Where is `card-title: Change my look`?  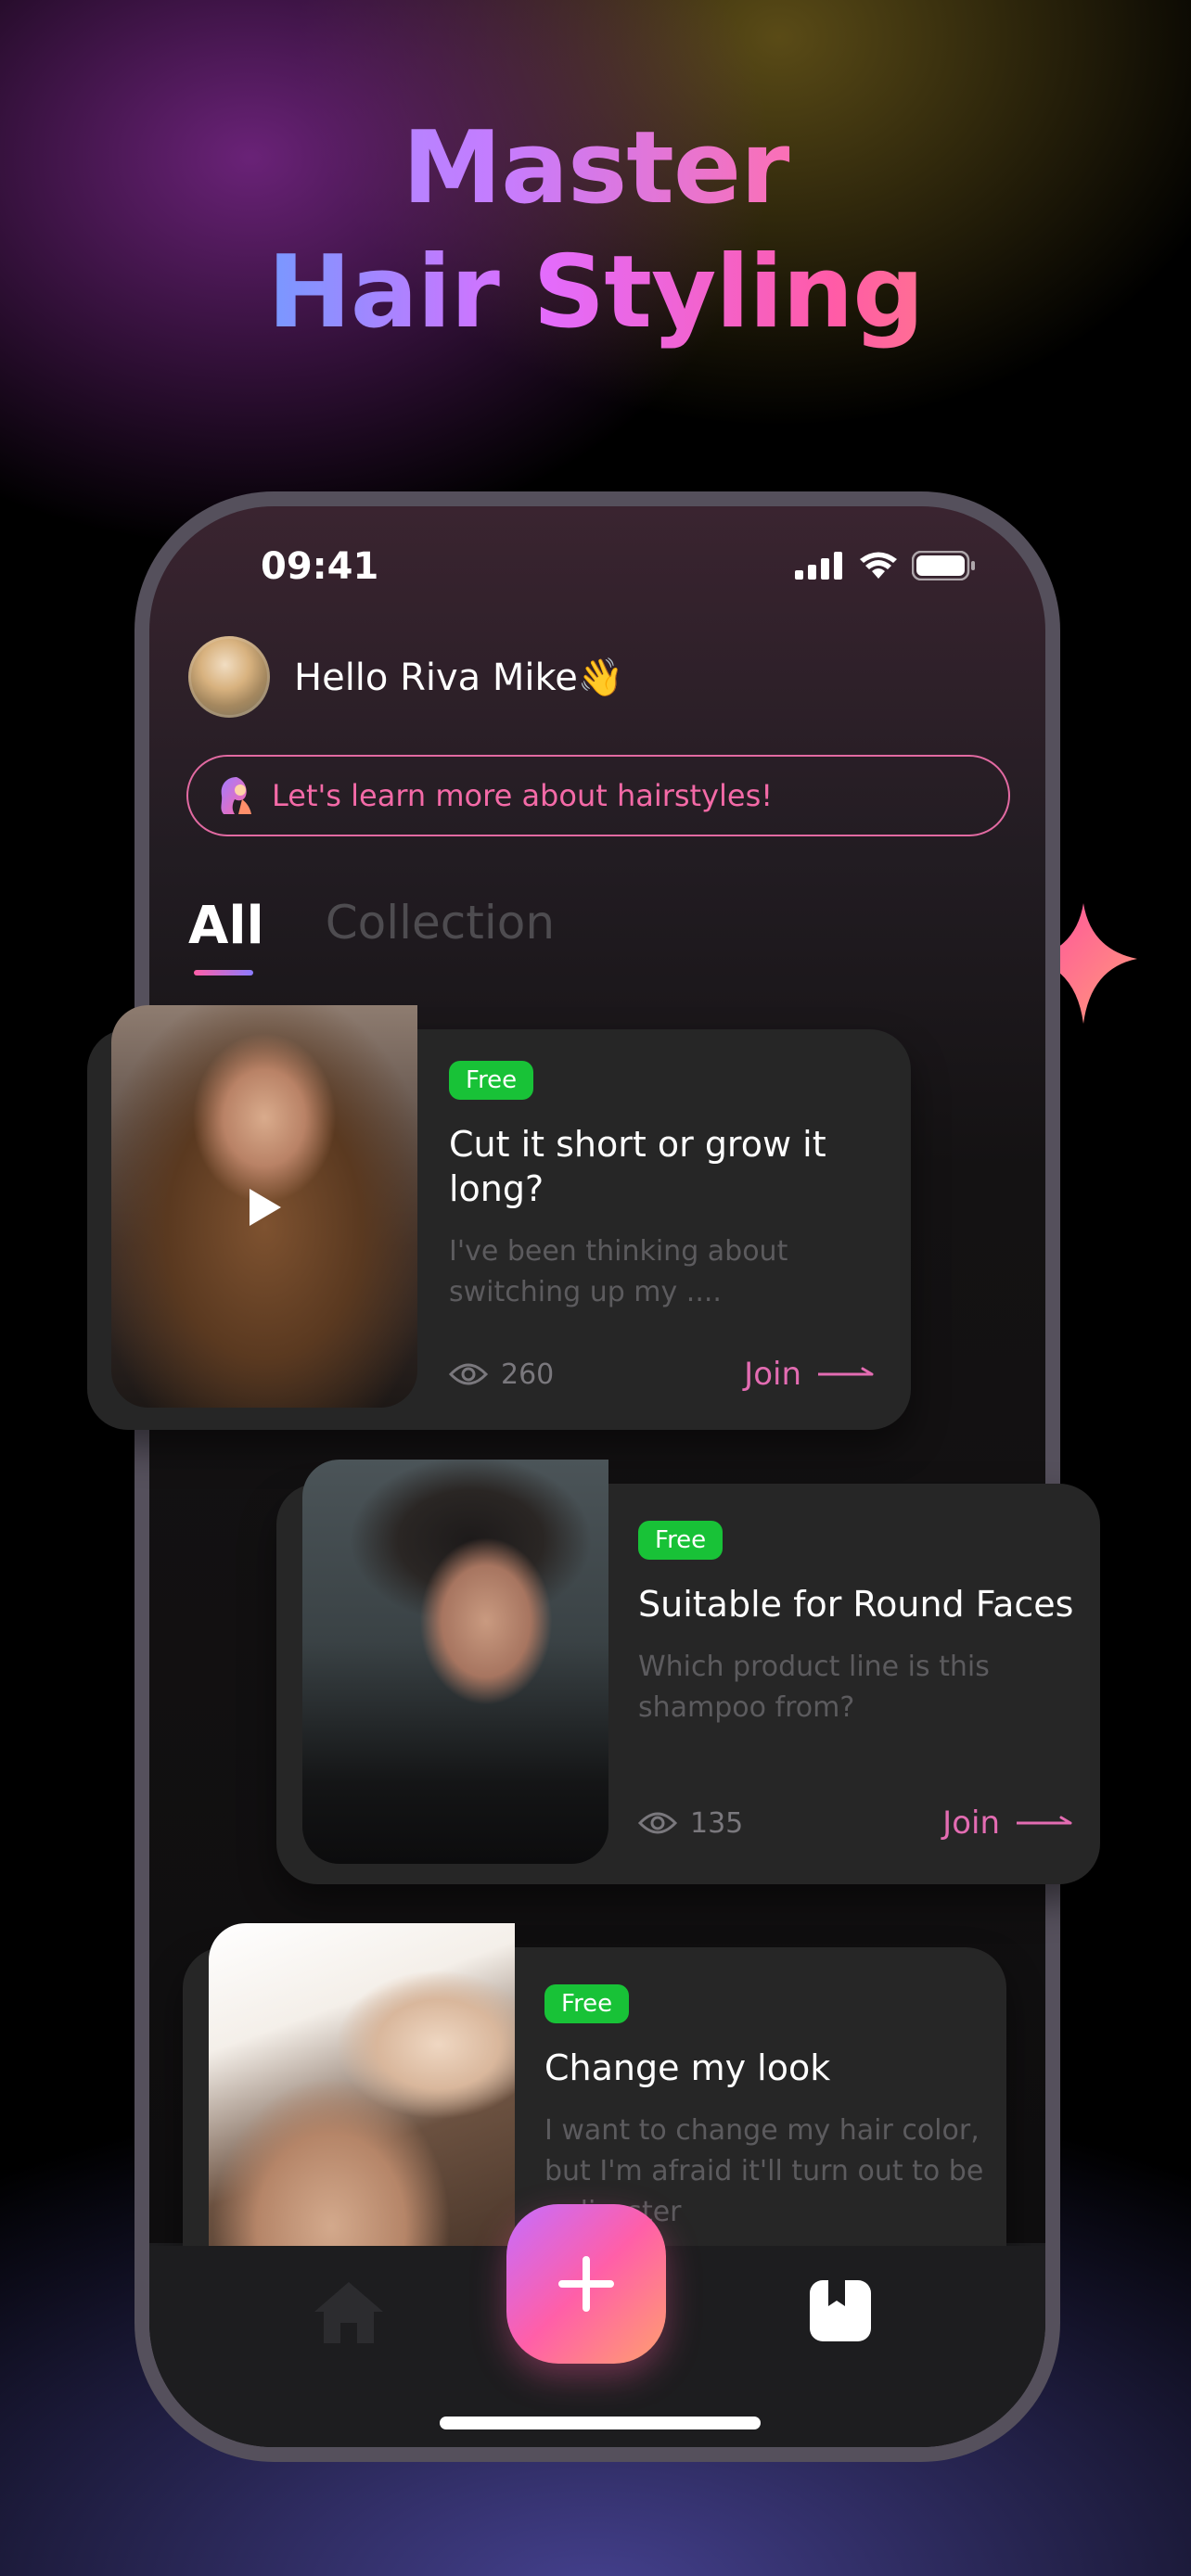
card-title: Change my look is located at coordinates (688, 2067).